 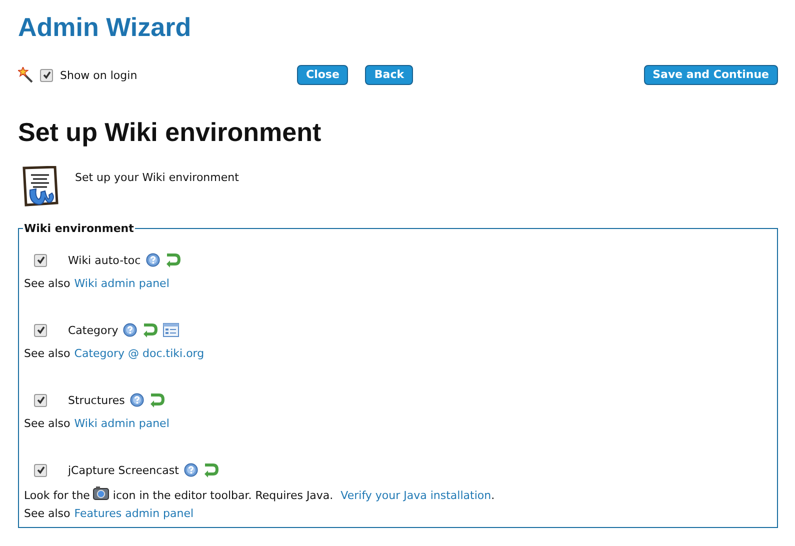 I want to click on wizard-button: Back, so click(x=389, y=75).